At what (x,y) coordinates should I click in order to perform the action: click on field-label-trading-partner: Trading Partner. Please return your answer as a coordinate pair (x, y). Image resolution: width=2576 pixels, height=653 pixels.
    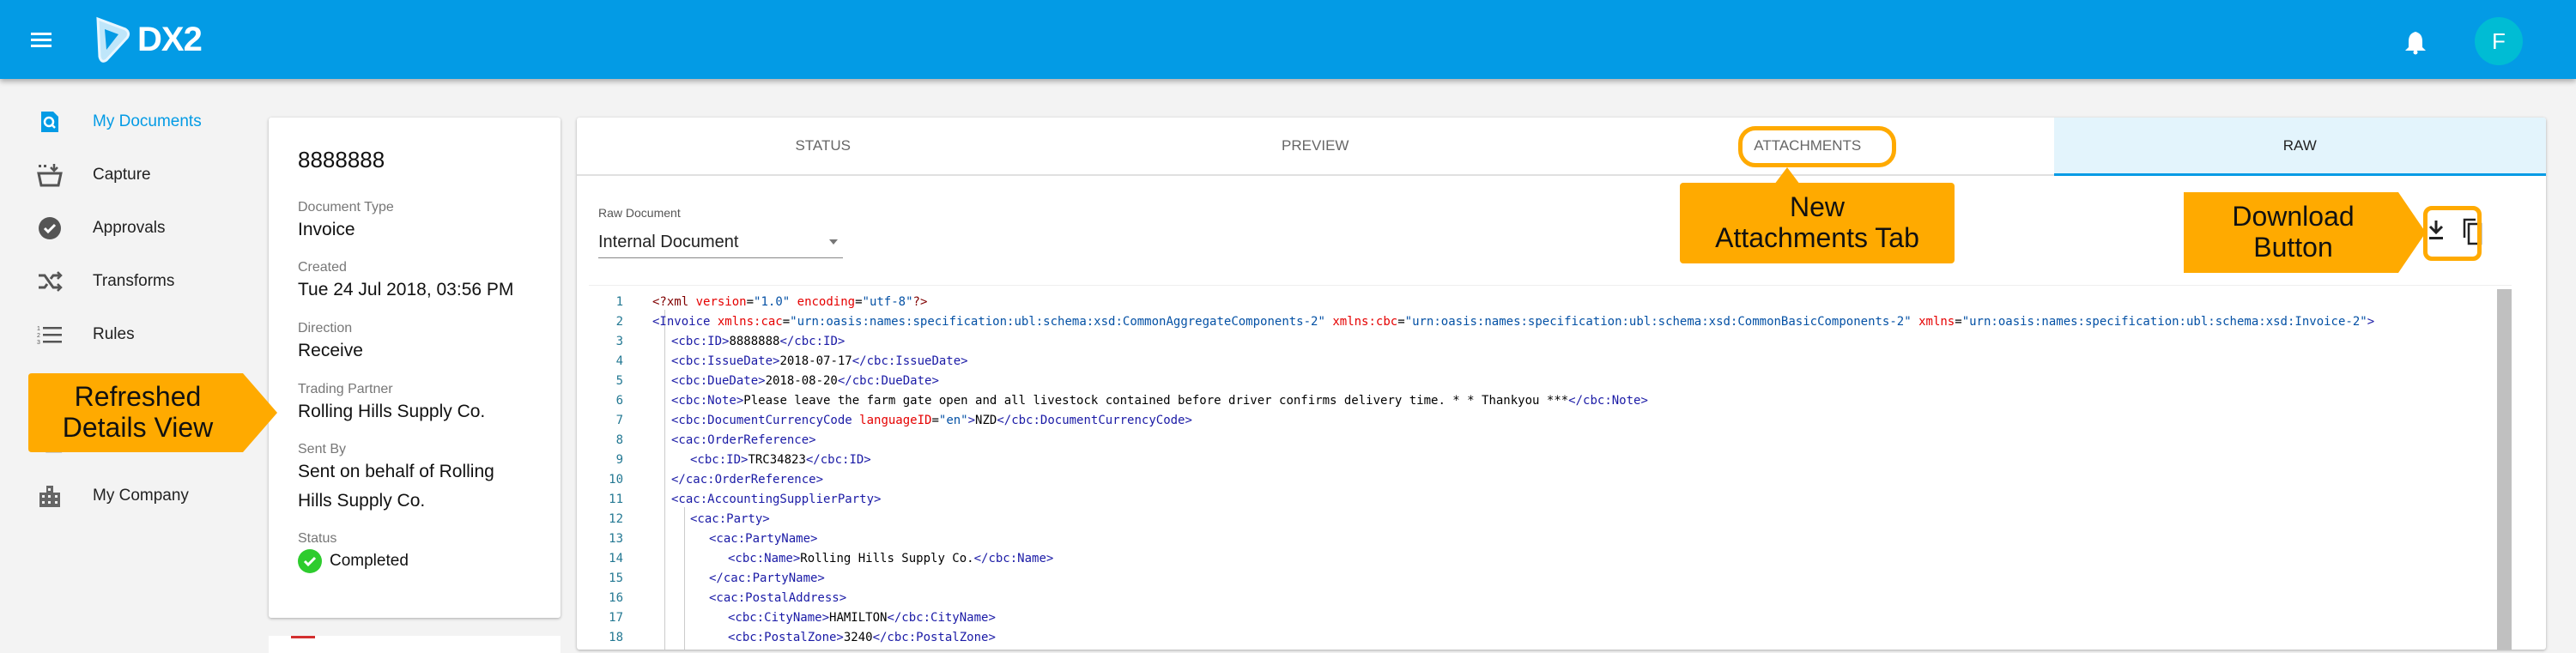
    Looking at the image, I should click on (345, 389).